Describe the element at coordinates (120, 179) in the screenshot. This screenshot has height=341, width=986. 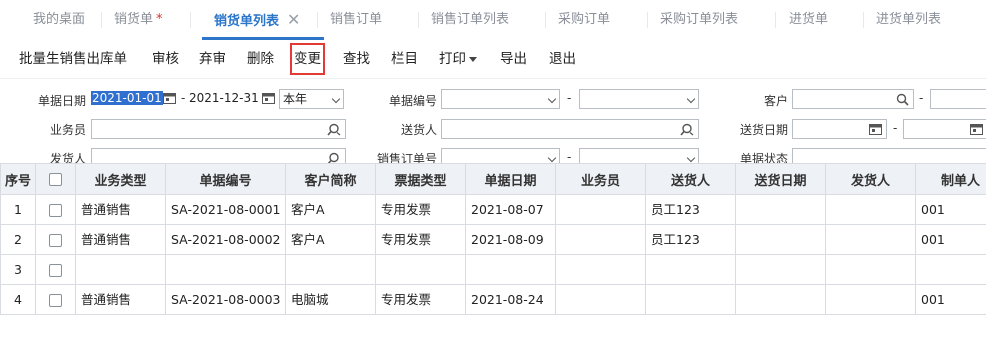
I see `col-header-business-type: 业务类型` at that location.